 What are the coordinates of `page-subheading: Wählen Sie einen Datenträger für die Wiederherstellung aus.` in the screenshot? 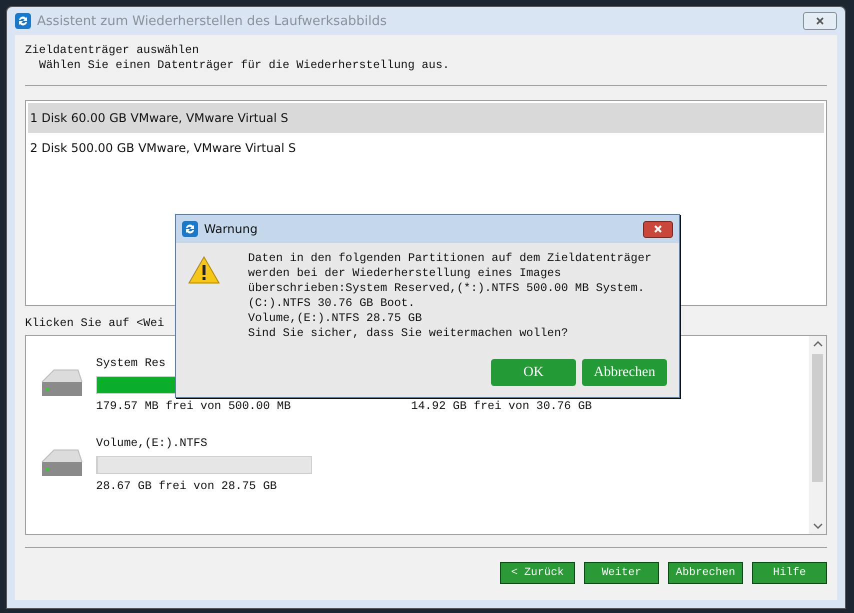 It's located at (244, 65).